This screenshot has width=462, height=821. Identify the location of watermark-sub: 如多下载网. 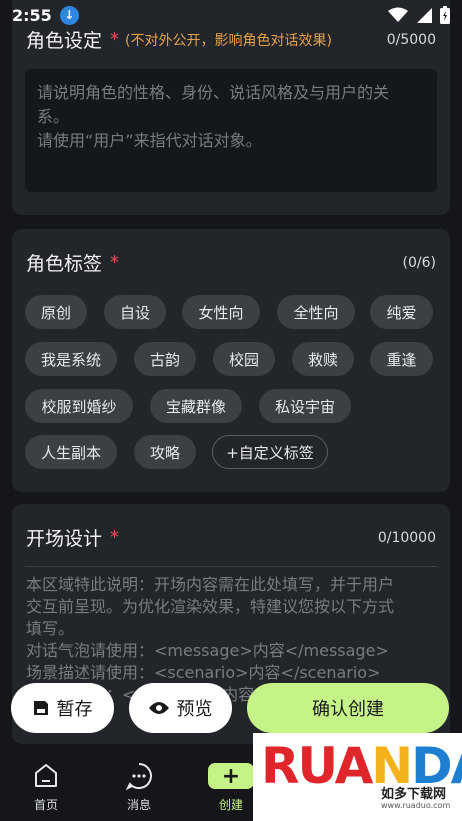
(414, 794).